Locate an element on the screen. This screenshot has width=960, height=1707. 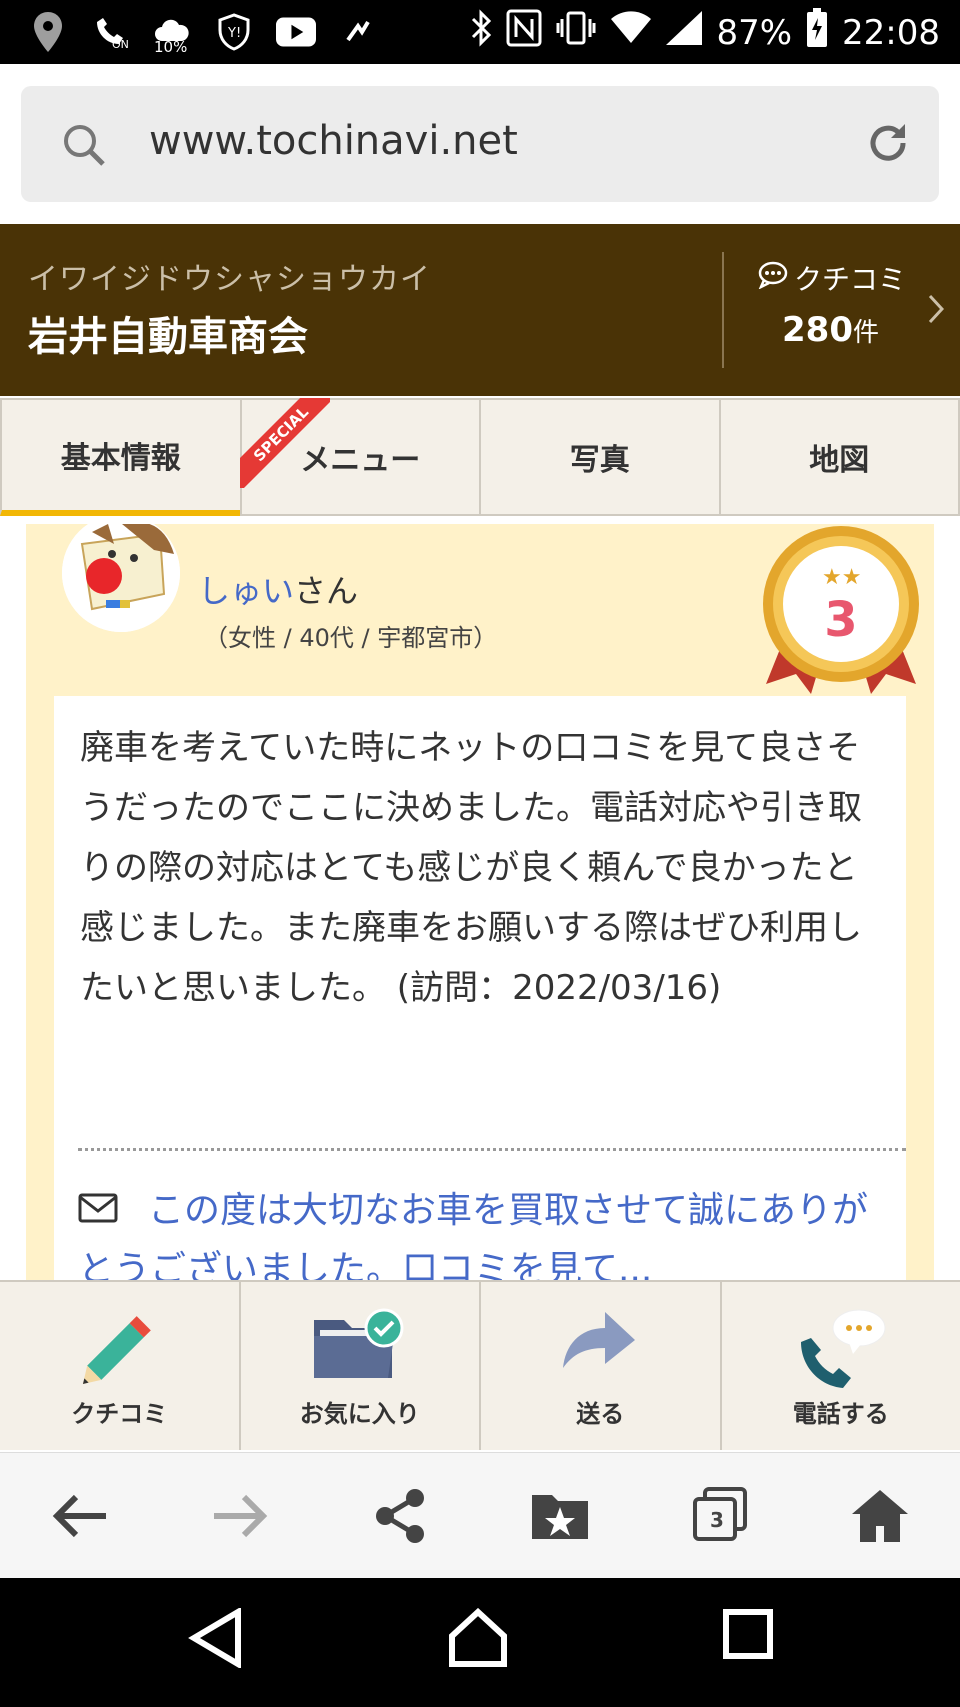
search-icon is located at coordinates (84, 147).